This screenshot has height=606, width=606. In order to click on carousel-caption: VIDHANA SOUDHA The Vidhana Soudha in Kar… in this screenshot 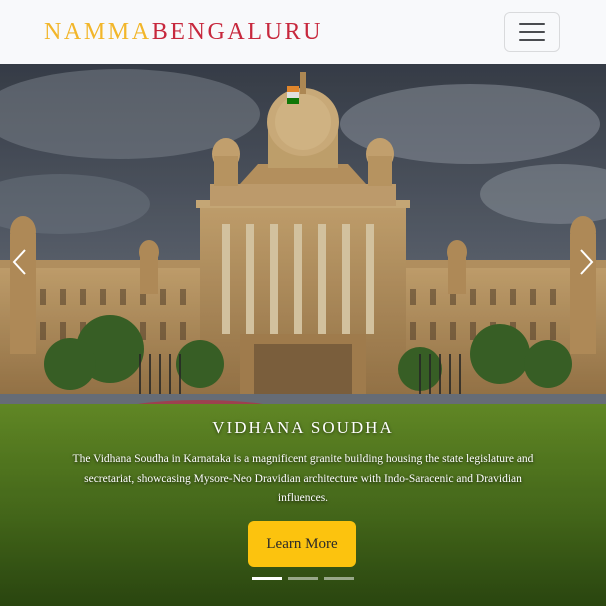, I will do `click(303, 463)`.